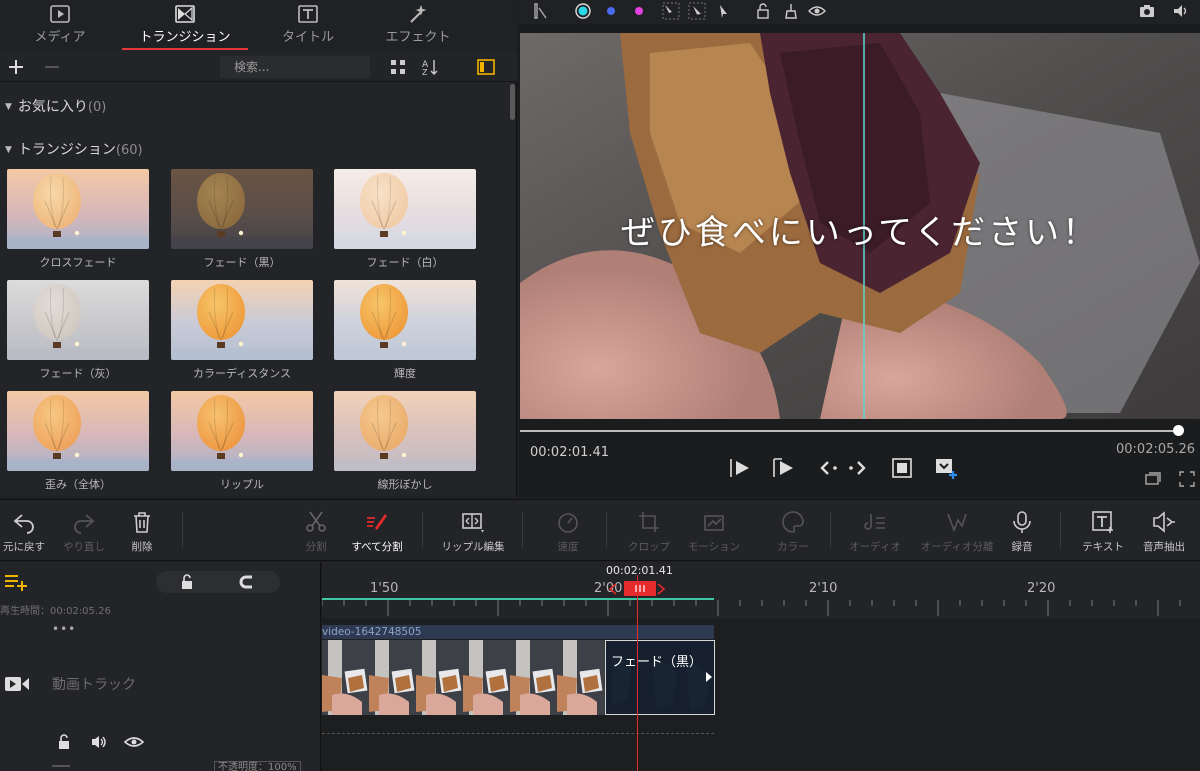 The width and height of the screenshot is (1200, 771). Describe the element at coordinates (78, 320) in the screenshot. I see `transition-thumb-fade-gray` at that location.